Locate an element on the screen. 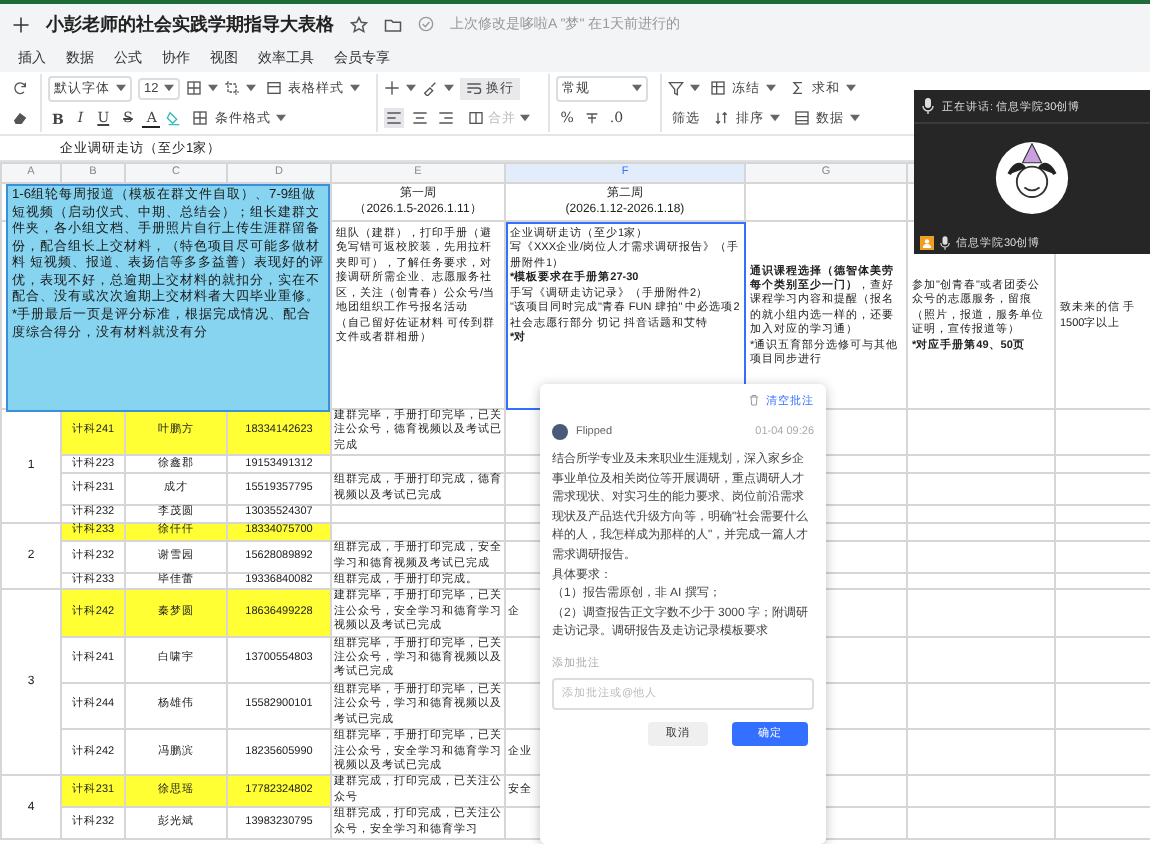  redo-icon is located at coordinates (20, 88).